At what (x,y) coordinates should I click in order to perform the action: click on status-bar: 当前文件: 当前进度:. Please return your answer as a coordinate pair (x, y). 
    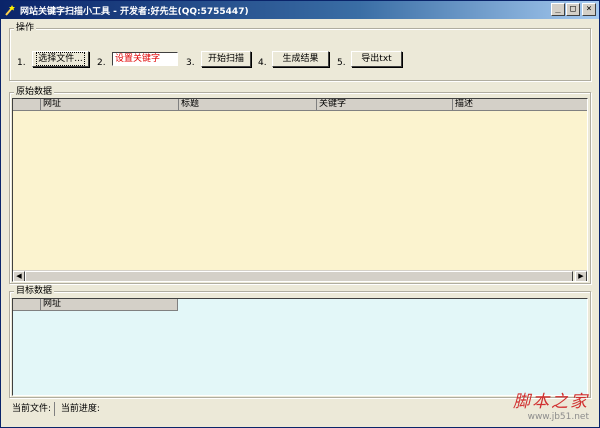
    Looking at the image, I should click on (56, 409).